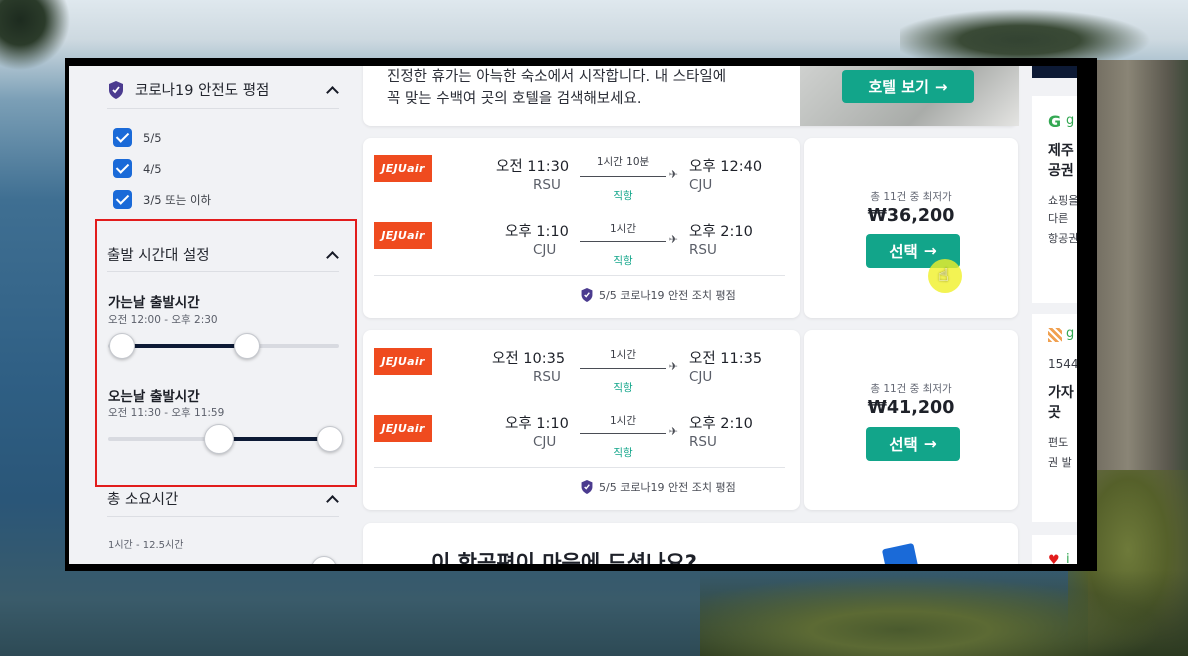 The image size is (1188, 656). Describe the element at coordinates (911, 216) in the screenshot. I see `price: ₩36,200` at that location.